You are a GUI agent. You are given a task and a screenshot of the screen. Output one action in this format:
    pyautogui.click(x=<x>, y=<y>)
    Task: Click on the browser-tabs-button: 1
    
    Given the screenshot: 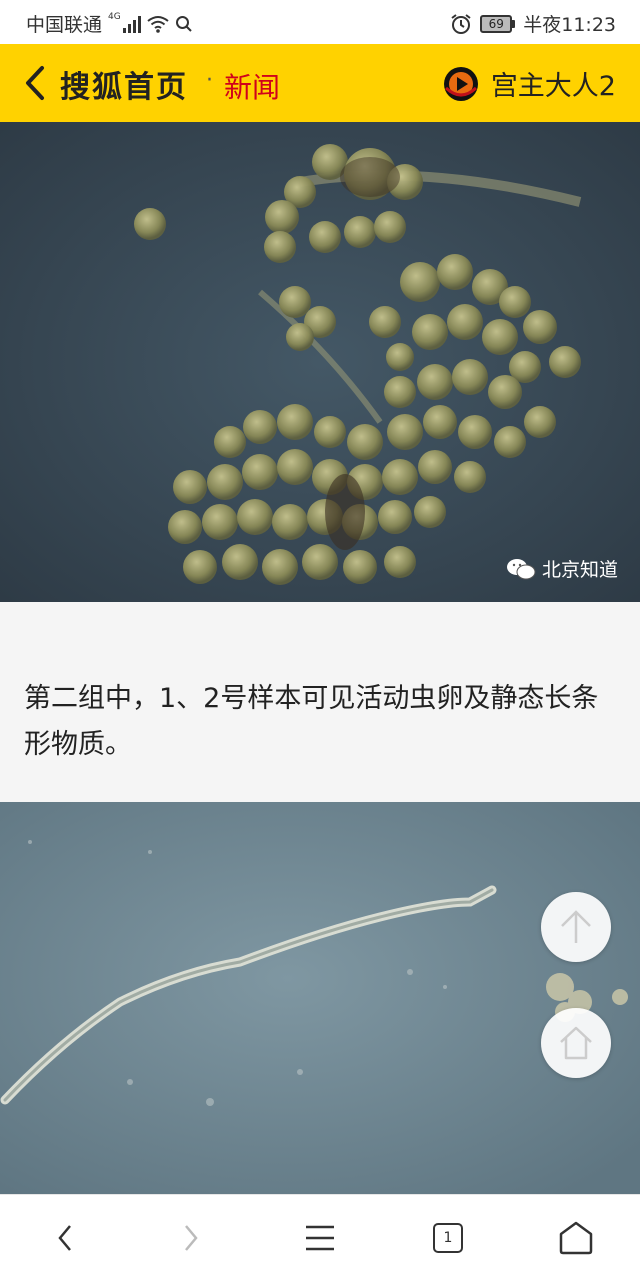 What is the action you would take?
    pyautogui.click(x=448, y=1238)
    